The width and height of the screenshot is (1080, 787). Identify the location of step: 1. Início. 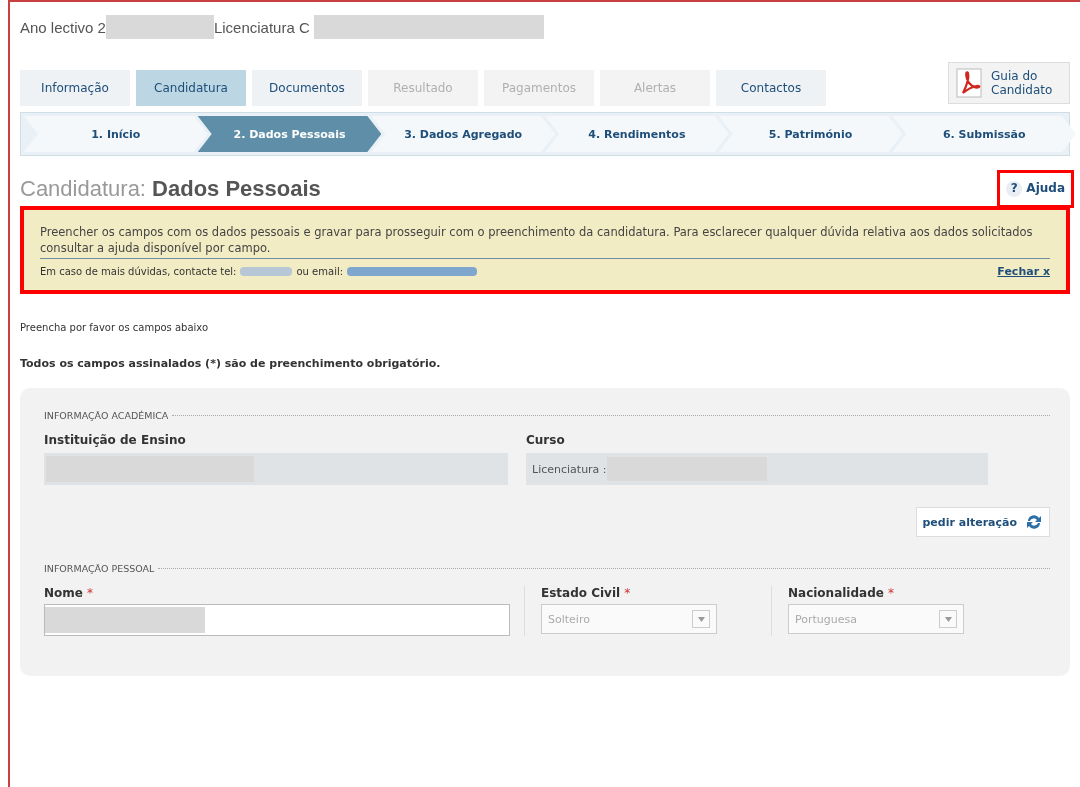
(116, 134).